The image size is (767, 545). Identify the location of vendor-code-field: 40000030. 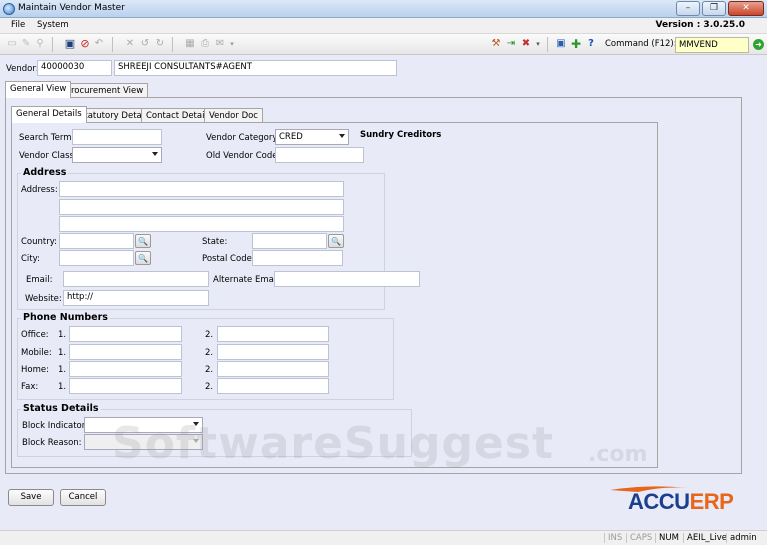
(74, 68).